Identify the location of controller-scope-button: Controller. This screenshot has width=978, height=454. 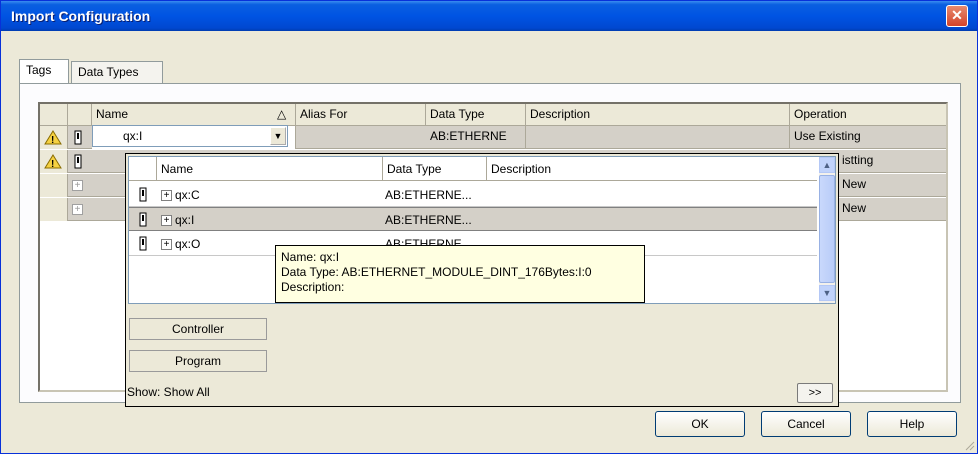
(198, 329).